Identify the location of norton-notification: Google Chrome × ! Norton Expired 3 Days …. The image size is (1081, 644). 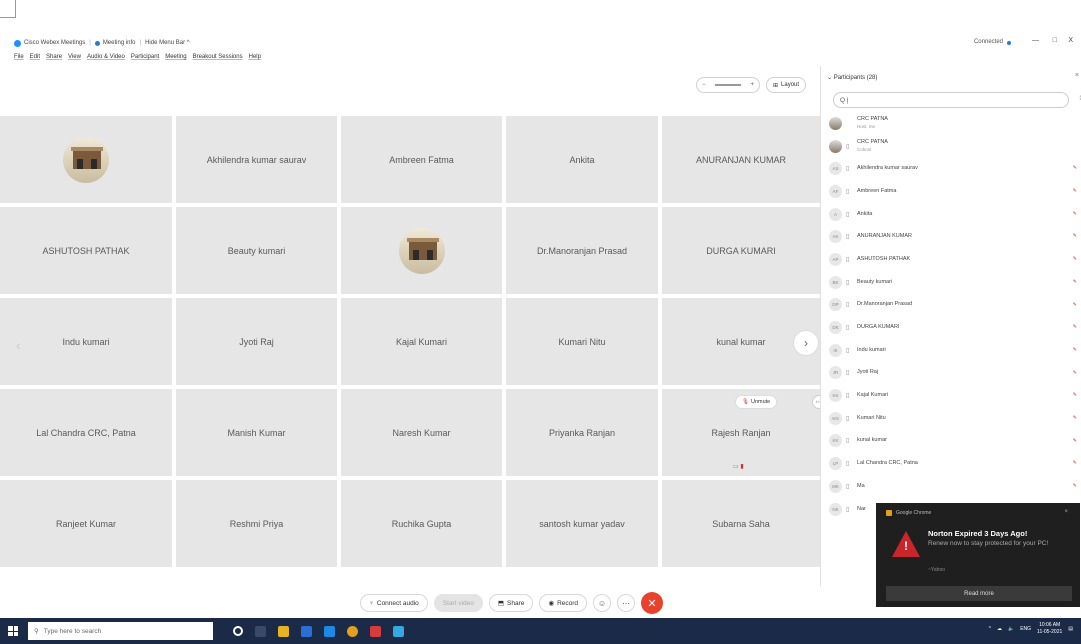
(978, 555).